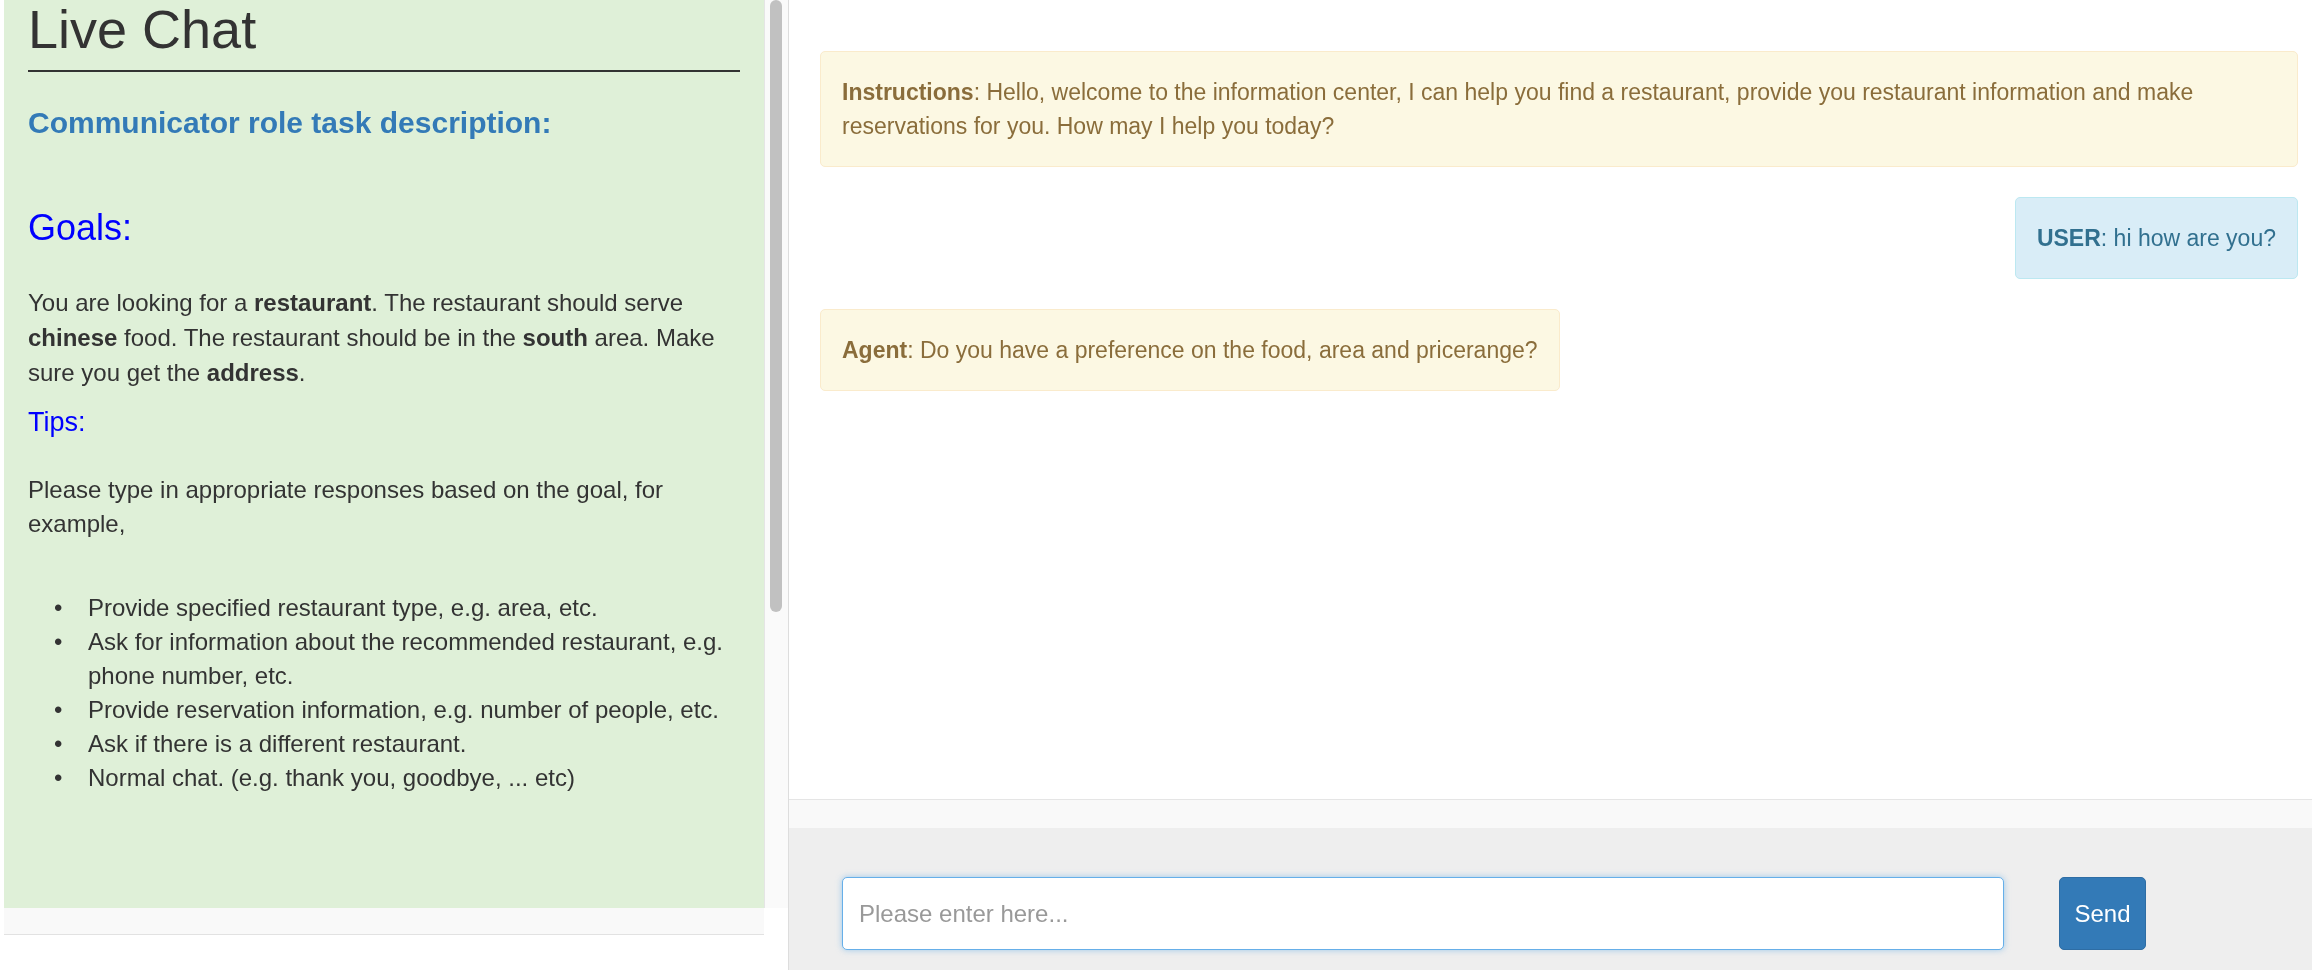 This screenshot has width=2312, height=970. Describe the element at coordinates (2102, 913) in the screenshot. I see `send-button: Send` at that location.